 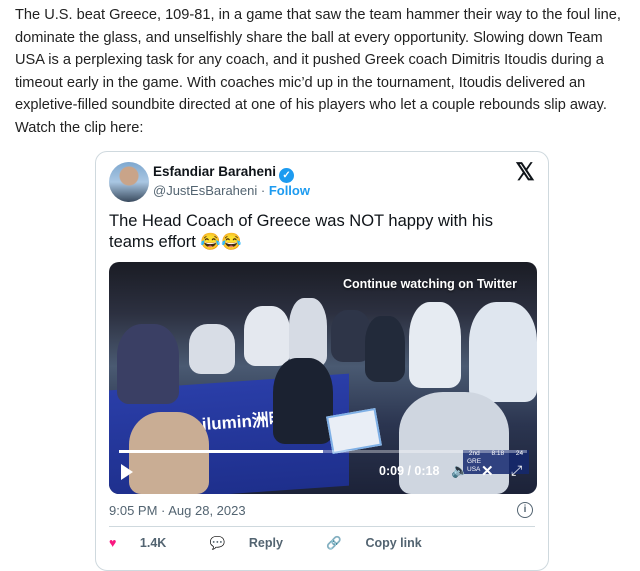 I want to click on continue-watching-link: Continue watching on Twitter, so click(x=430, y=284).